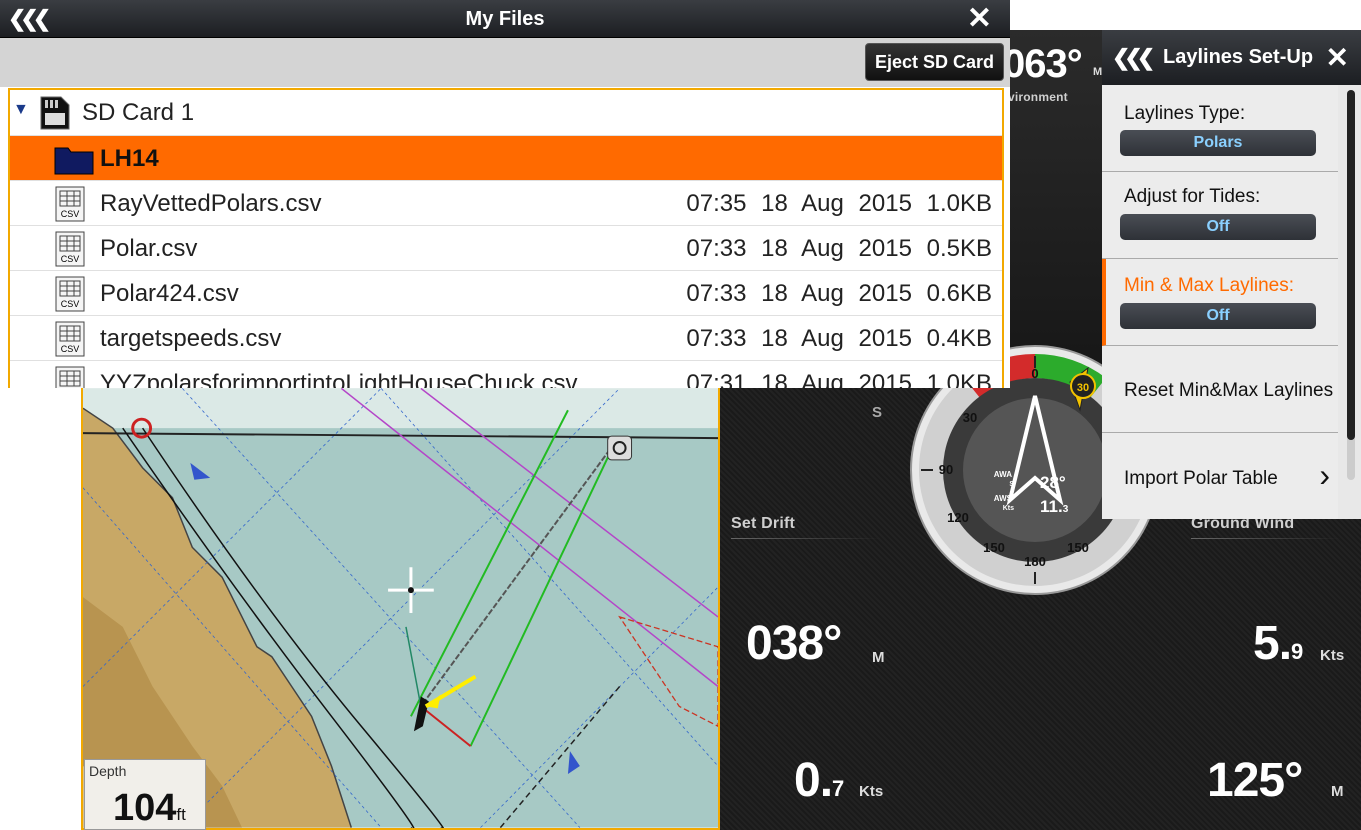 The image size is (1361, 830). I want to click on eject-sd-card-button: Eject SD Card, so click(934, 62).